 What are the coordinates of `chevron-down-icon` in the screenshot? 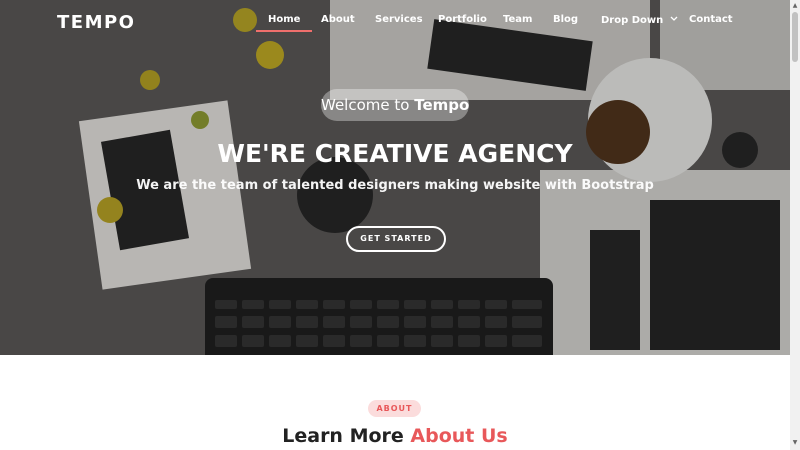 It's located at (674, 19).